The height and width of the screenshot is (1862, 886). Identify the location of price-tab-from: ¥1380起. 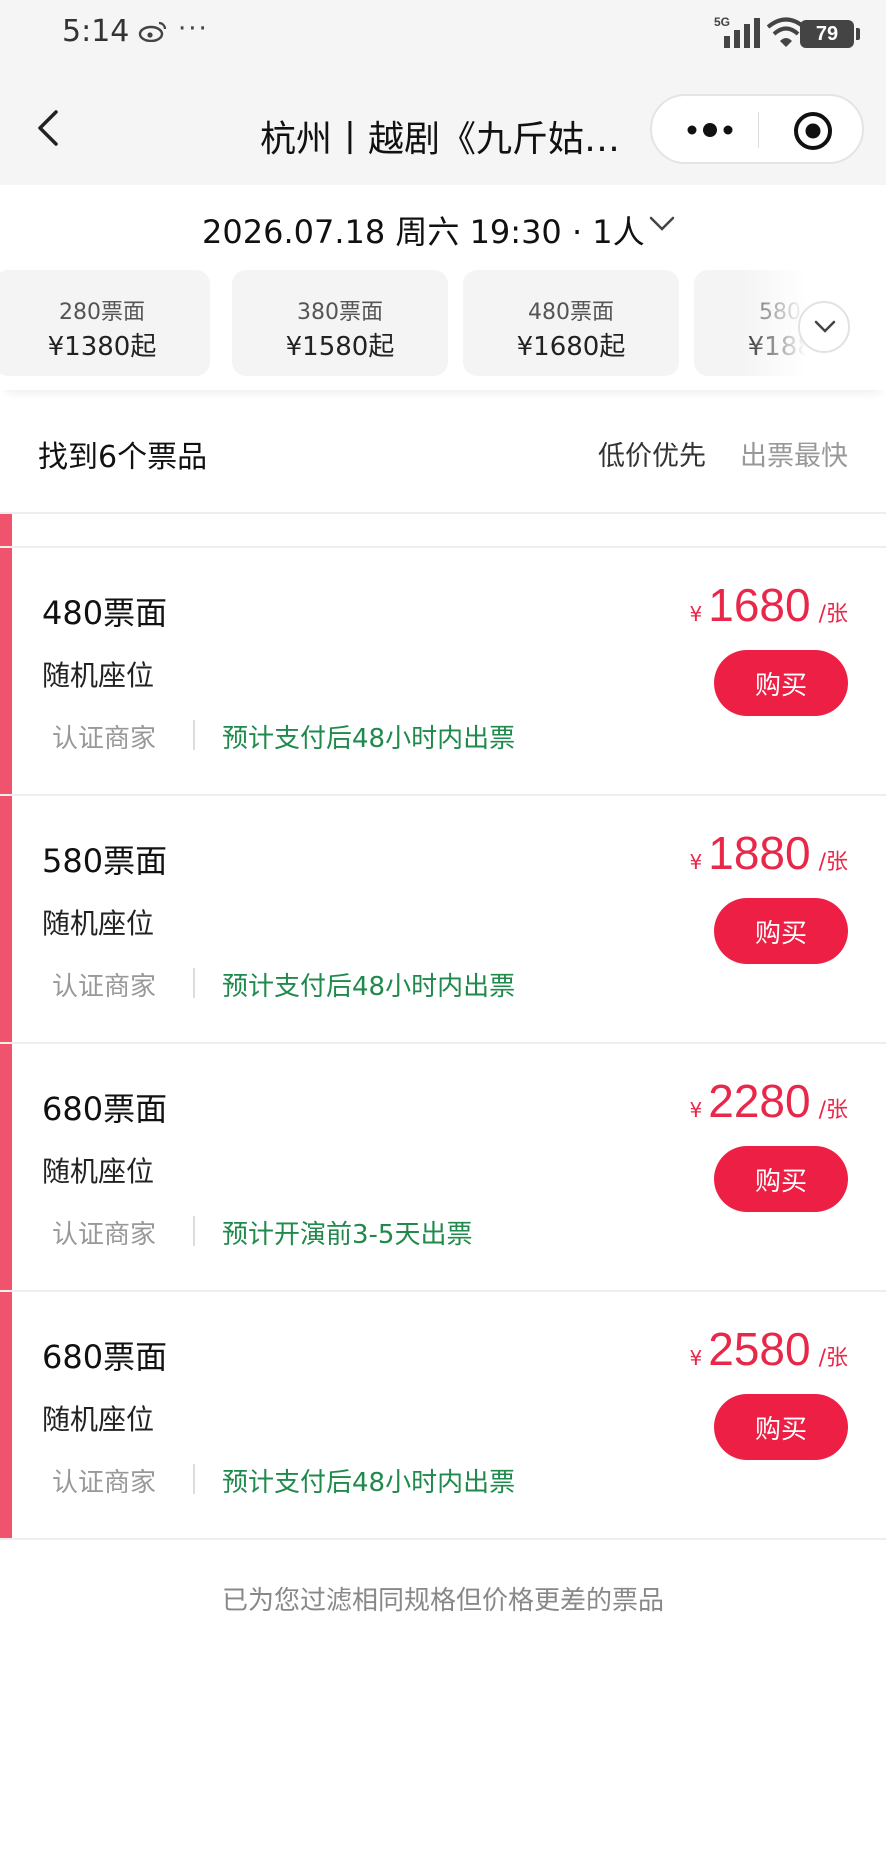
(102, 347).